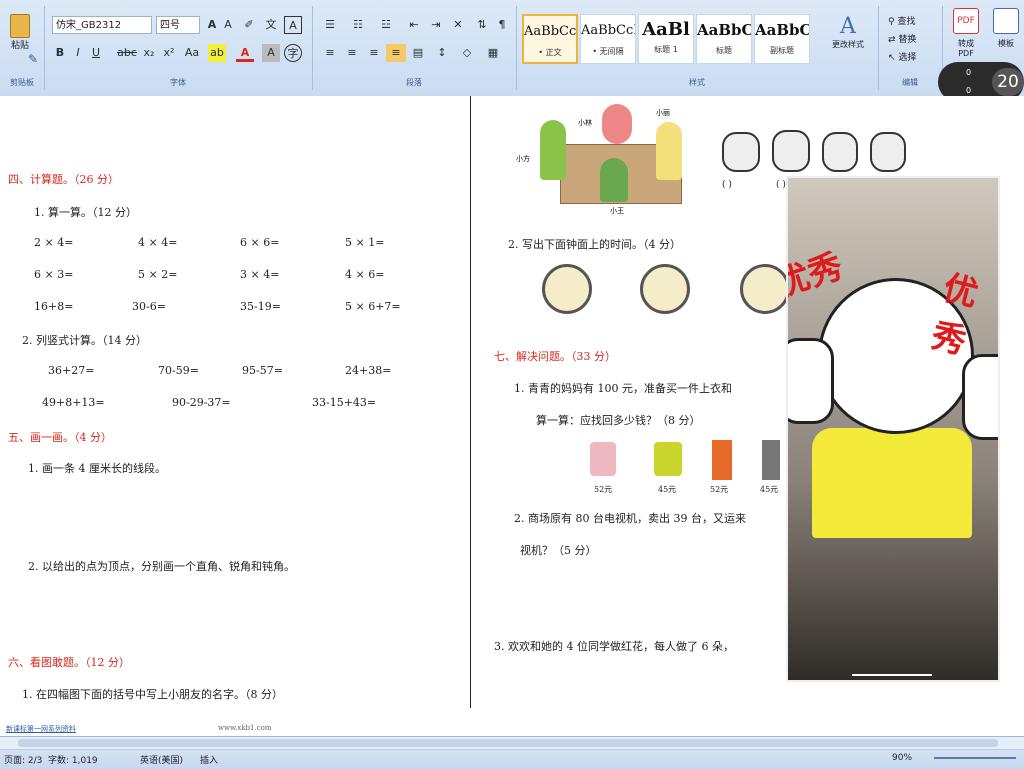 The image size is (1024, 769). I want to click on paragraph-group: ☰ ☷ ☳ ⇤ ⇥ ✕ ⇅ ¶ ≡ ≡ ≡ ≡ ▤ ↕ ◇ ▦ 段落, so click(414, 48).